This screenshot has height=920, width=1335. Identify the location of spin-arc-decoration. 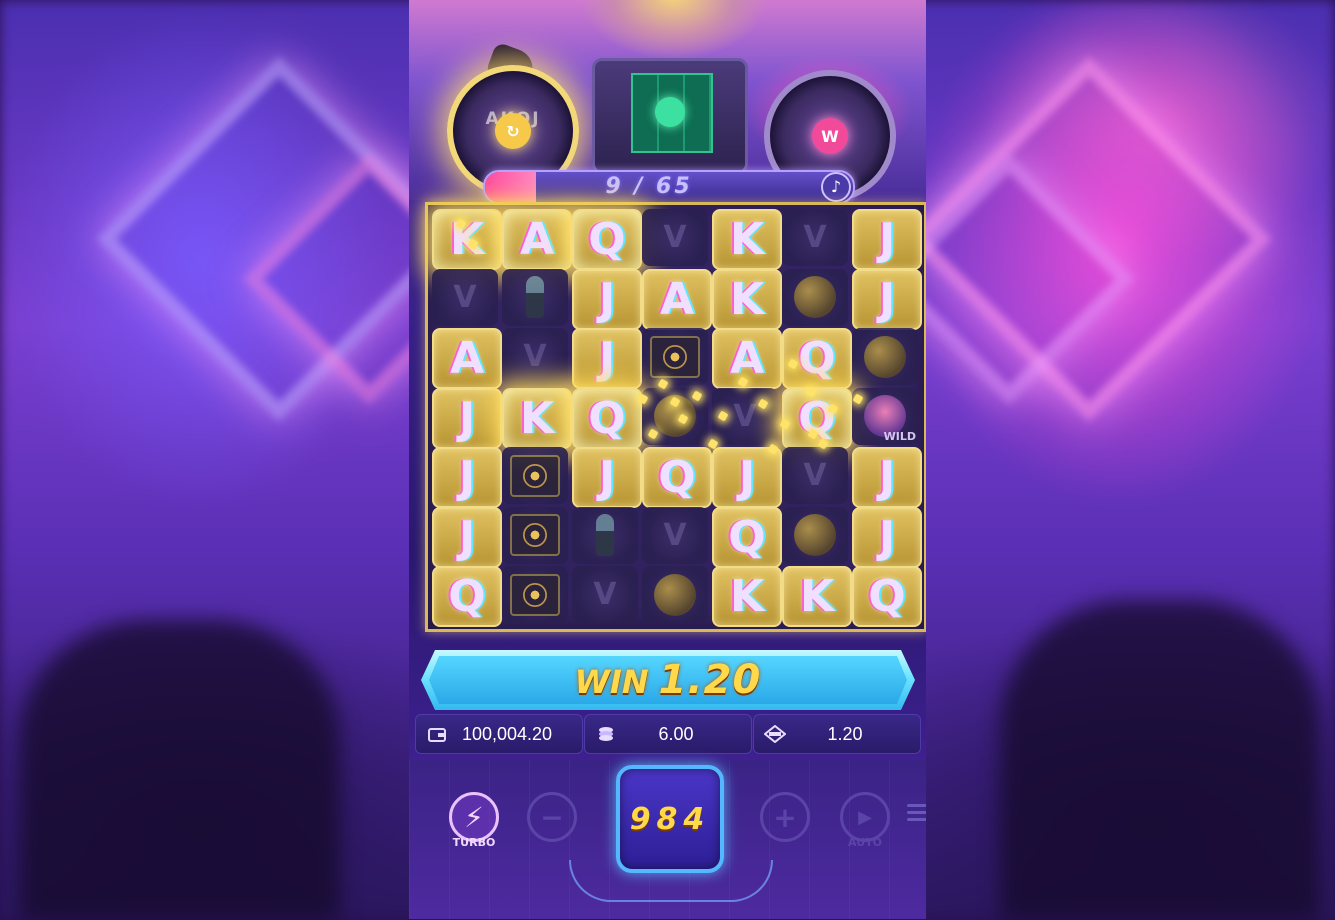
(671, 881).